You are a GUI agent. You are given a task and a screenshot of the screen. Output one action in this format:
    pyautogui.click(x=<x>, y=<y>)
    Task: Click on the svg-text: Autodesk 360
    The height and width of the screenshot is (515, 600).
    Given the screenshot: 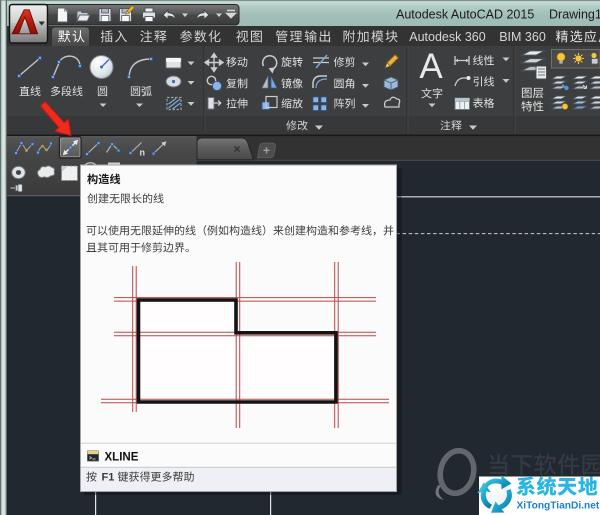 What is the action you would take?
    pyautogui.click(x=447, y=37)
    